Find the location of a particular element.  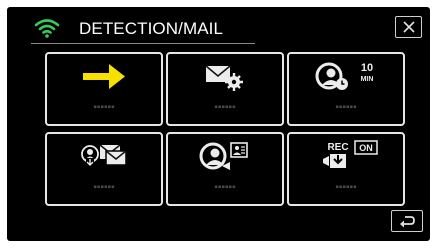

header: DETECTION/MAIL is located at coordinates (218, 24).